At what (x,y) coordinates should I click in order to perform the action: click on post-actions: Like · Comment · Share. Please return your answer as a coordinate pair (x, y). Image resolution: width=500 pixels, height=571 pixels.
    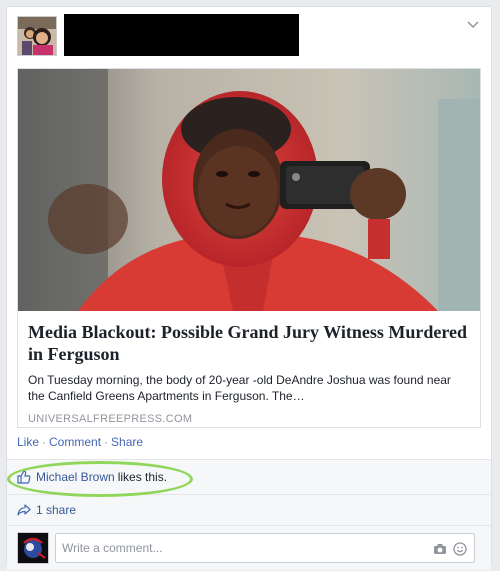
    Looking at the image, I should click on (80, 442).